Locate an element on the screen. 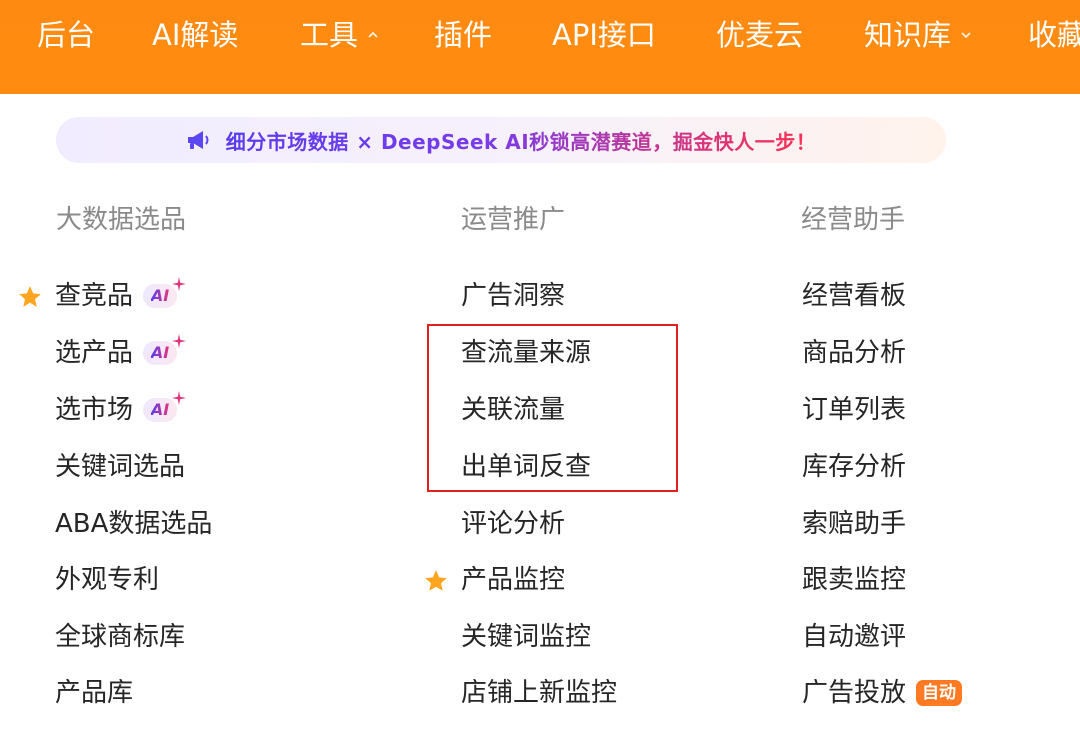 The width and height of the screenshot is (1080, 735). menu-item-label: 商品分析 is located at coordinates (854, 353).